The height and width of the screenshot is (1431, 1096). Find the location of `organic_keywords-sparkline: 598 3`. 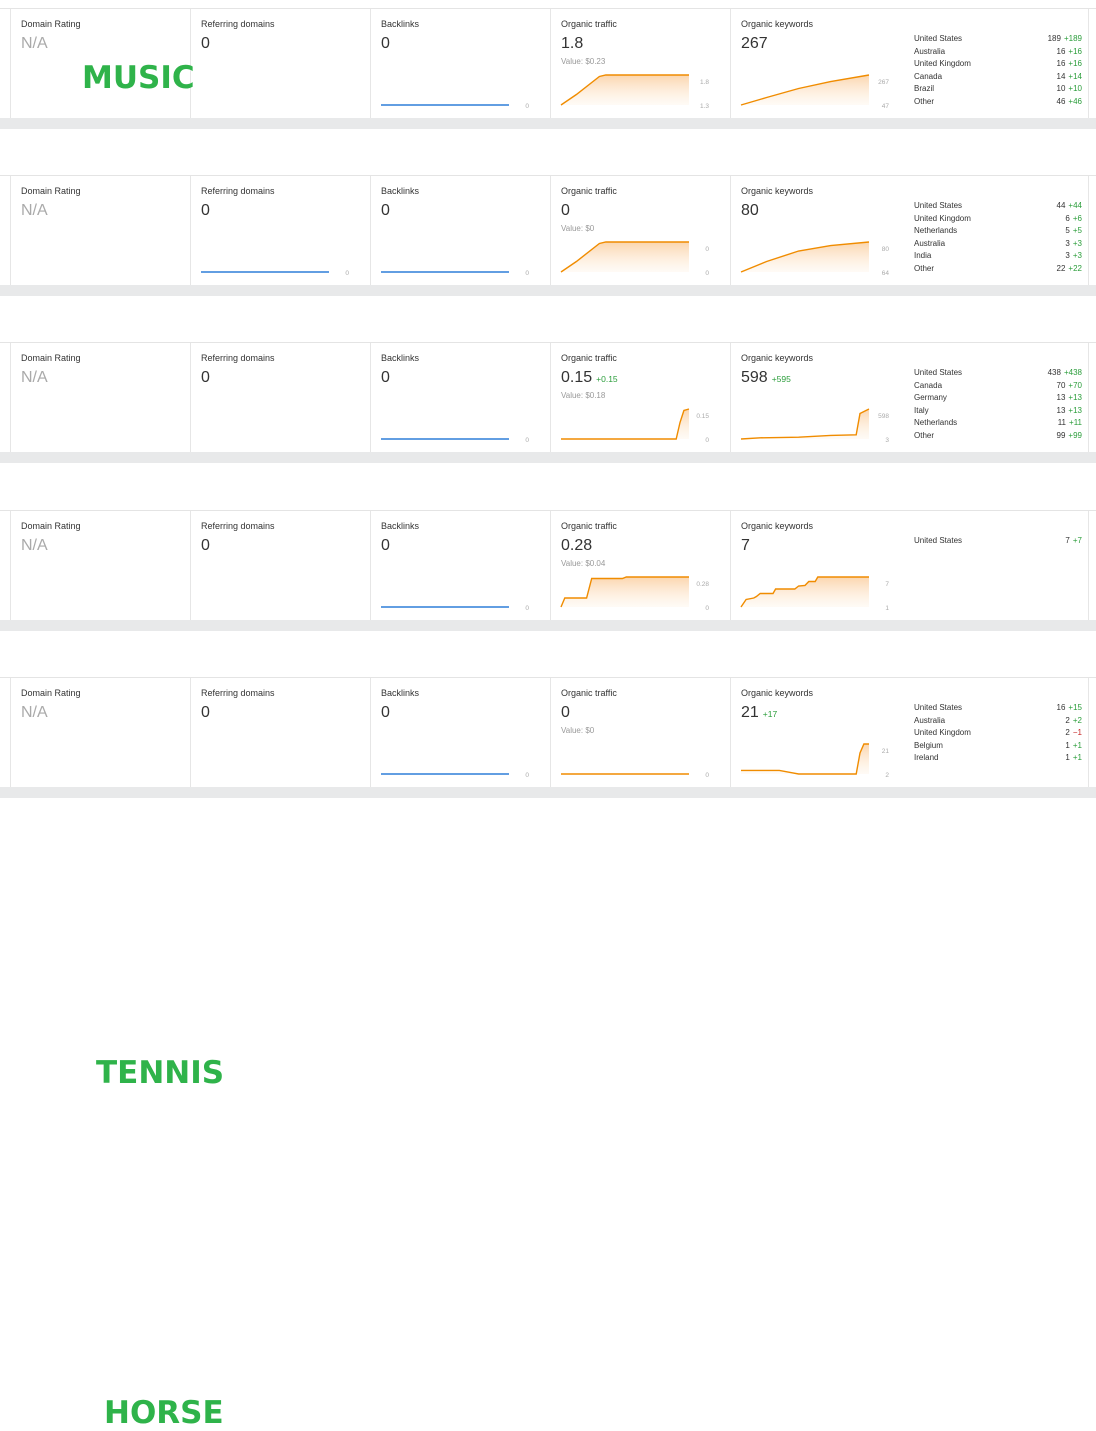

organic_keywords-sparkline: 598 3 is located at coordinates (814, 426).